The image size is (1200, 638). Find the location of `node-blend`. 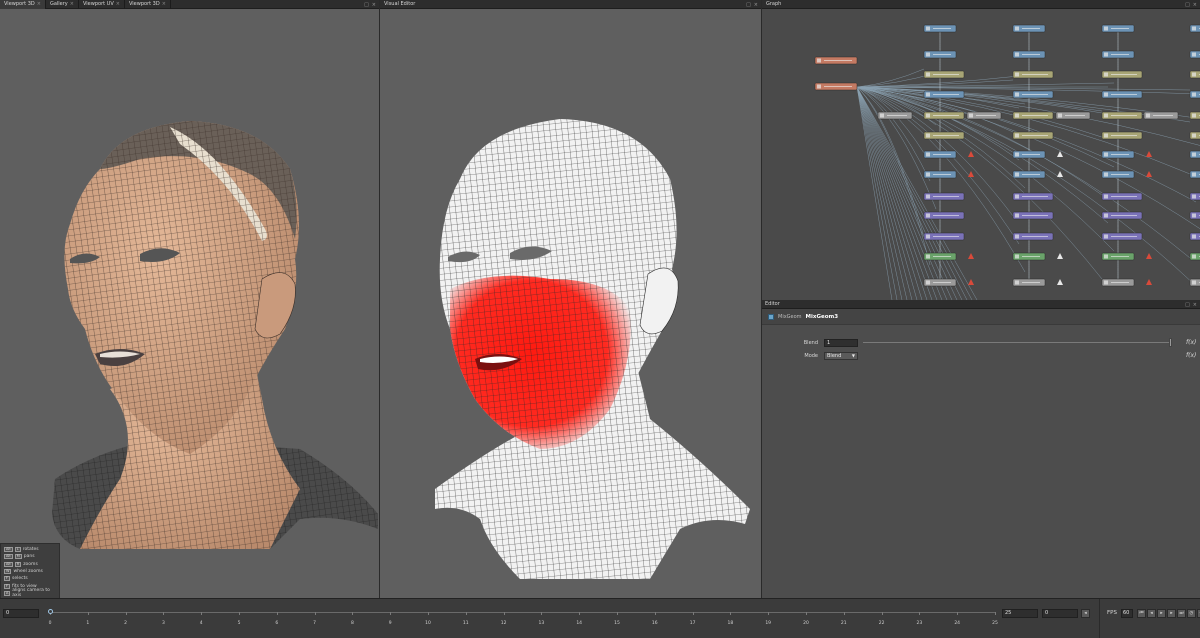

node-blend is located at coordinates (836, 86).